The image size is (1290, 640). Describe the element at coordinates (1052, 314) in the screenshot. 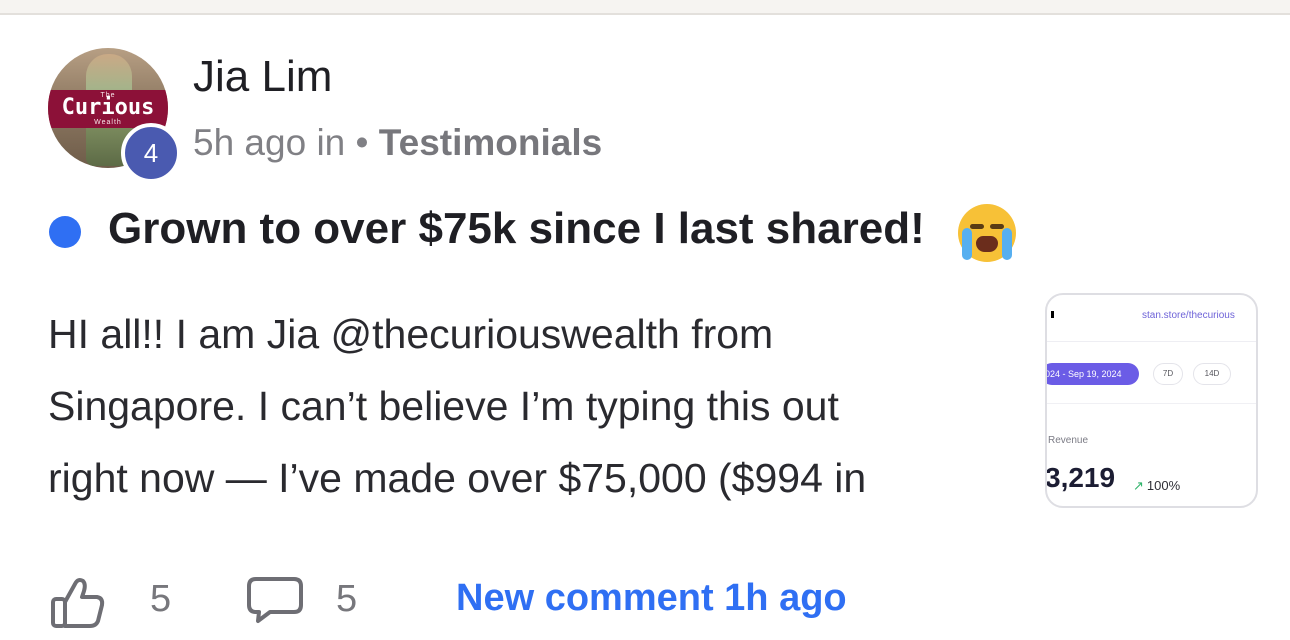

I see `thumb-logo-mark` at that location.